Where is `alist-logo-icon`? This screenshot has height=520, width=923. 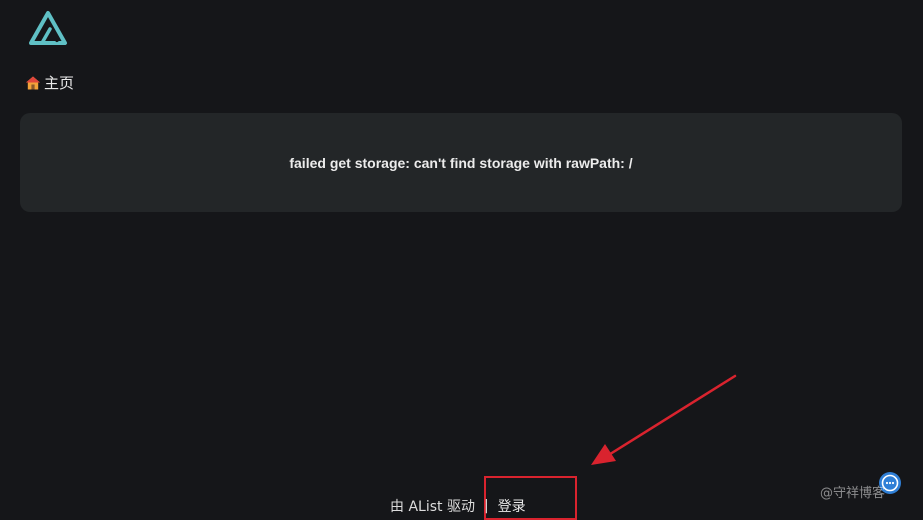 alist-logo-icon is located at coordinates (48, 28).